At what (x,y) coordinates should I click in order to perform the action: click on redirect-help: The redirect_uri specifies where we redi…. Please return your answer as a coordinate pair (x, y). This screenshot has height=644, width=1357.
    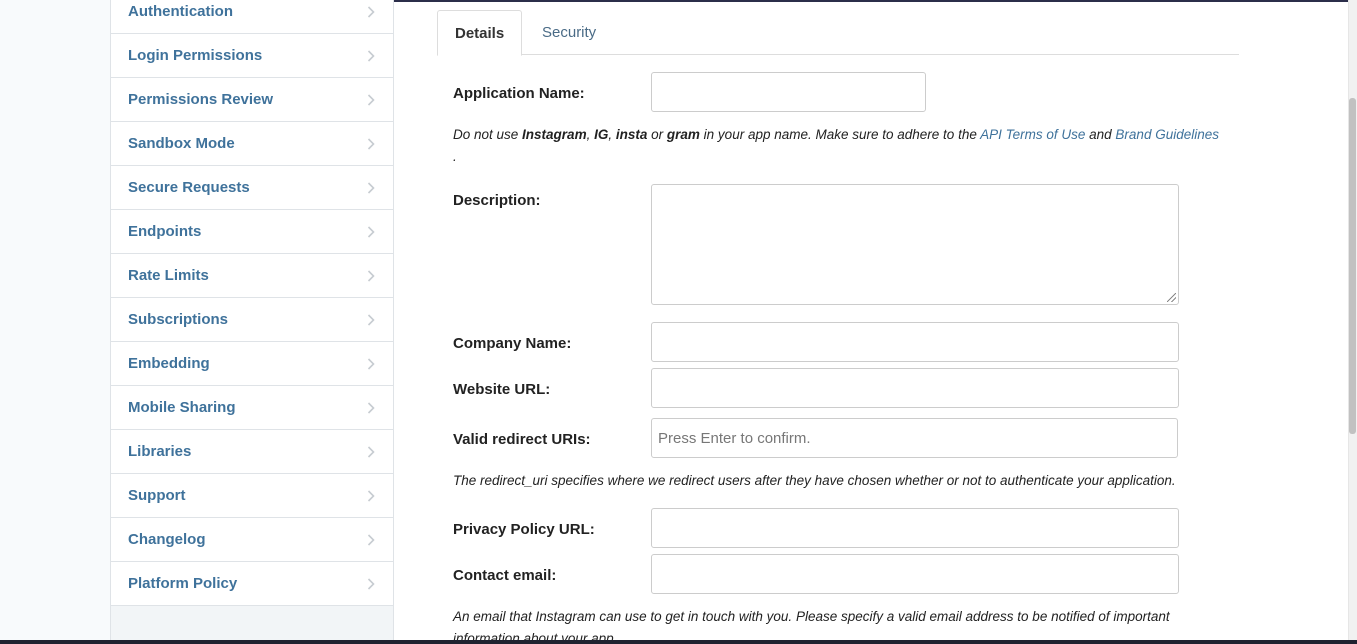
    Looking at the image, I should click on (814, 480).